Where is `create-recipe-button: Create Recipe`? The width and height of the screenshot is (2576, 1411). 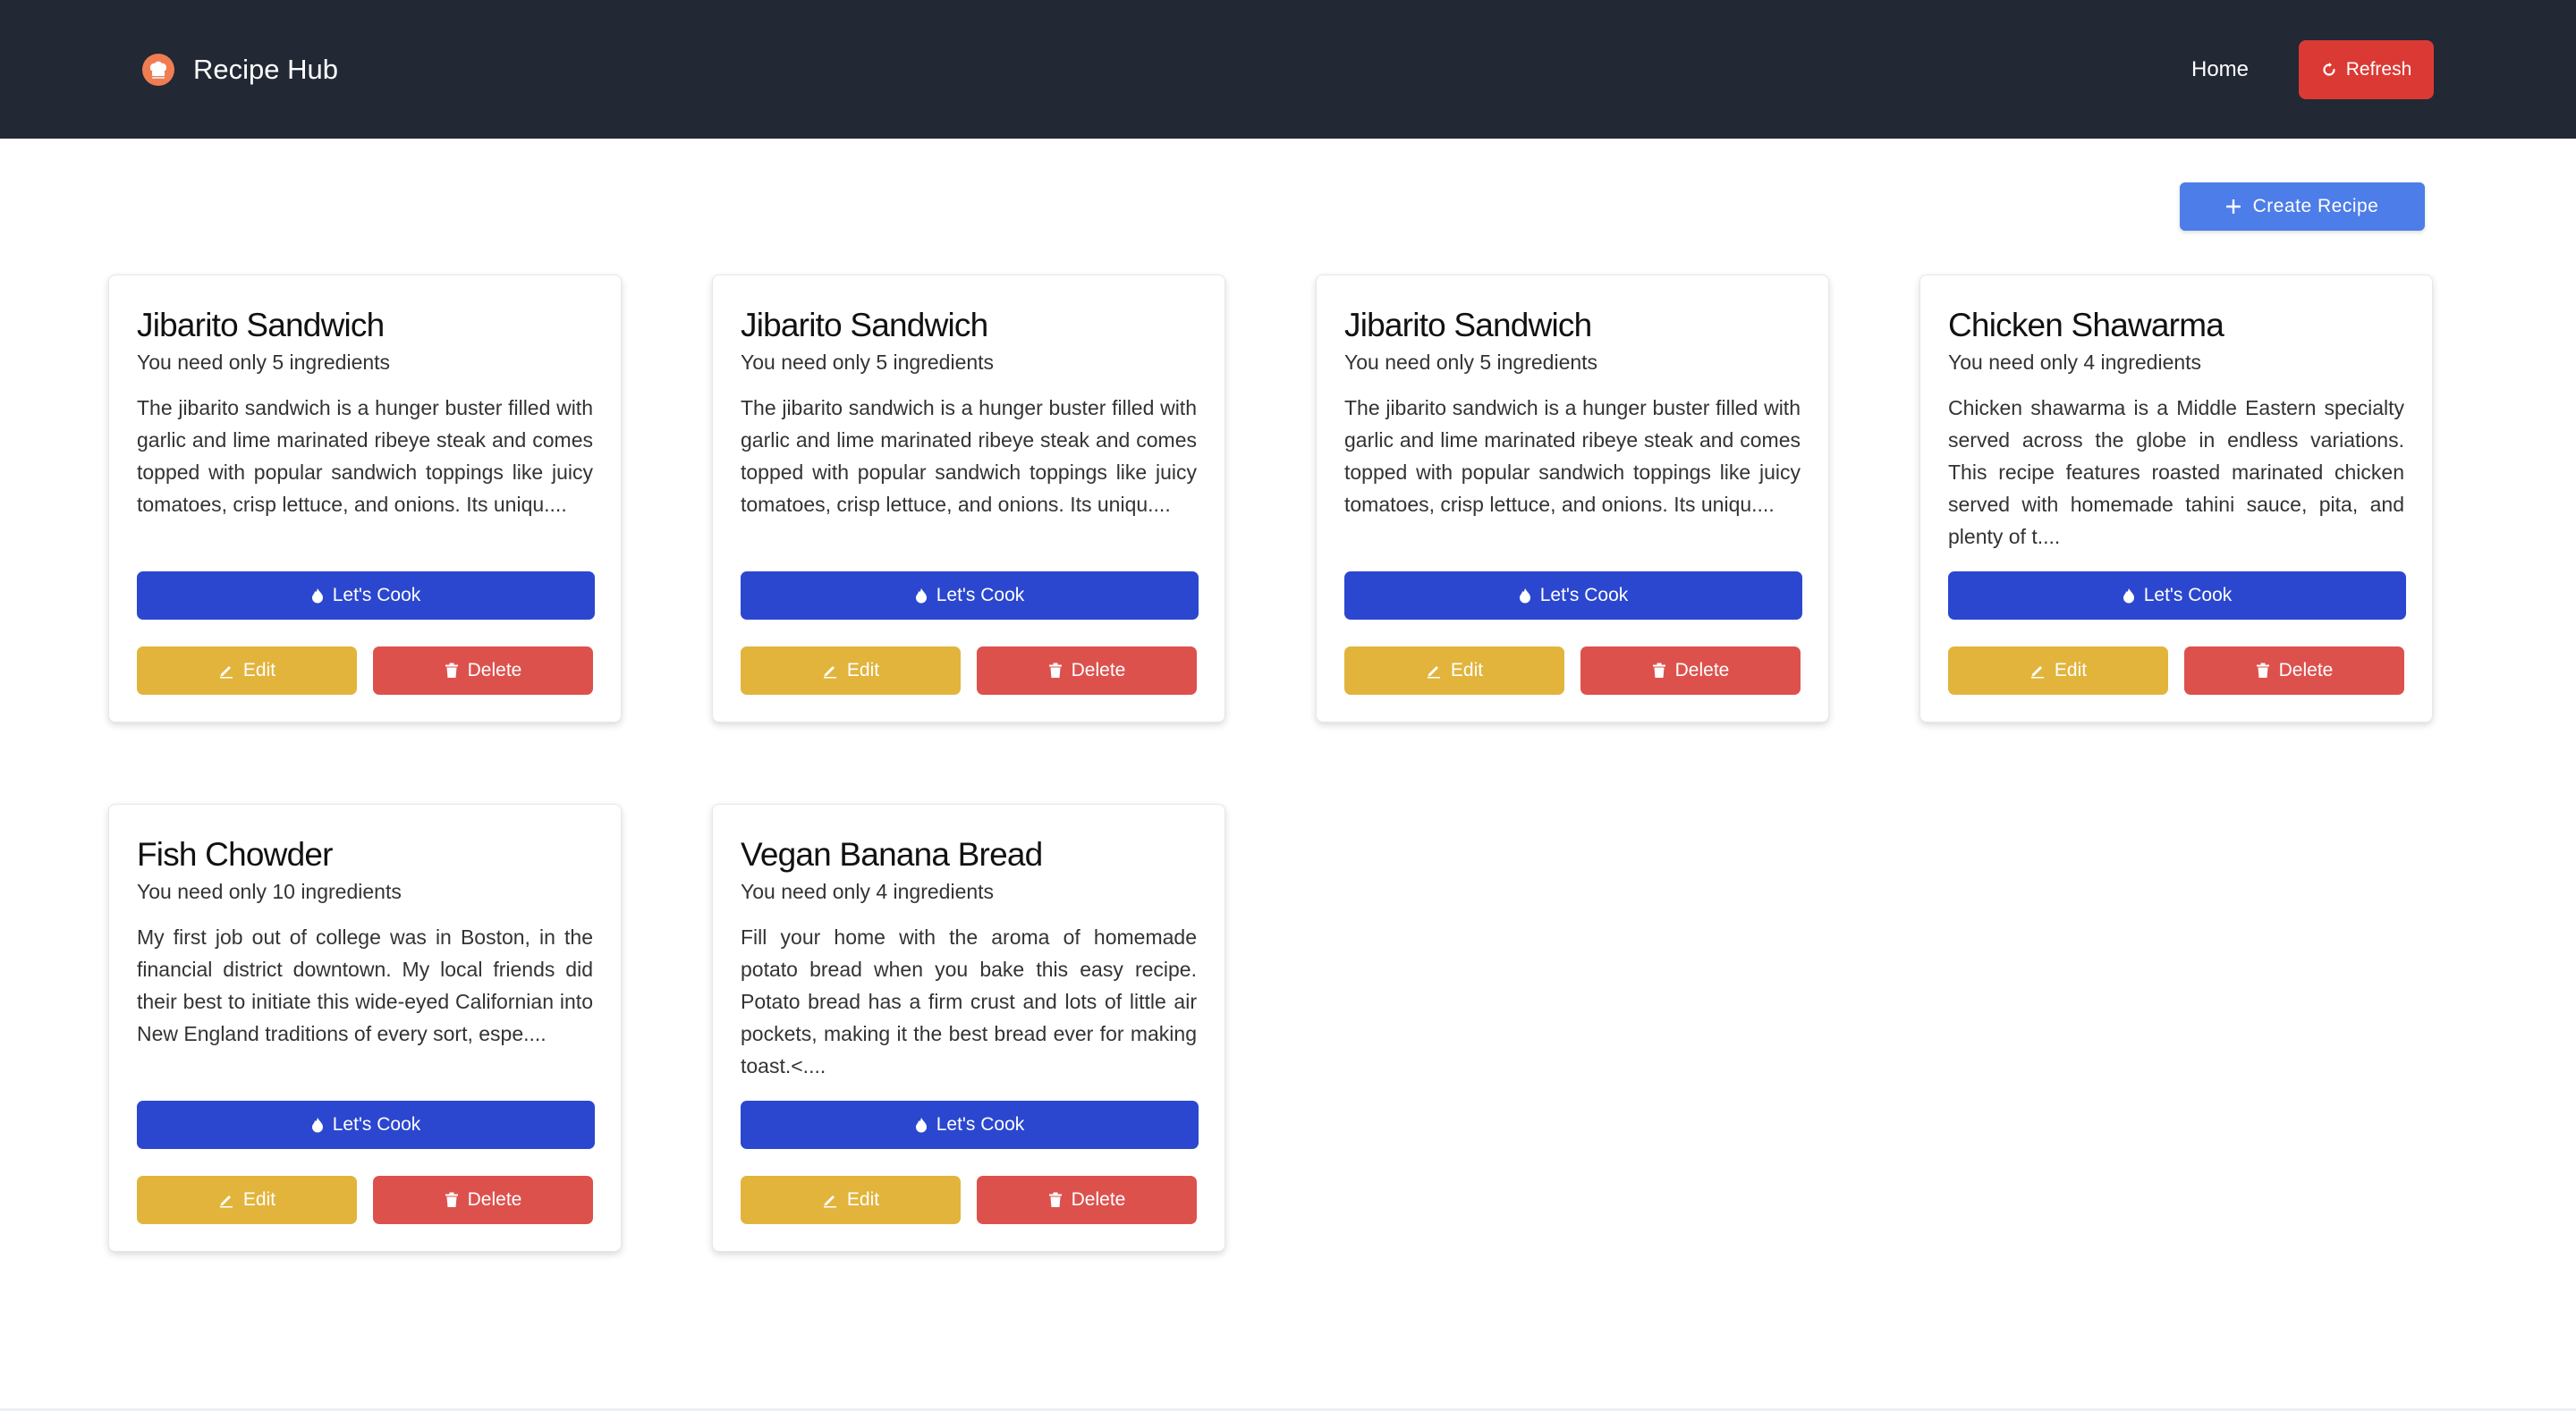
create-recipe-button: Create Recipe is located at coordinates (2302, 206).